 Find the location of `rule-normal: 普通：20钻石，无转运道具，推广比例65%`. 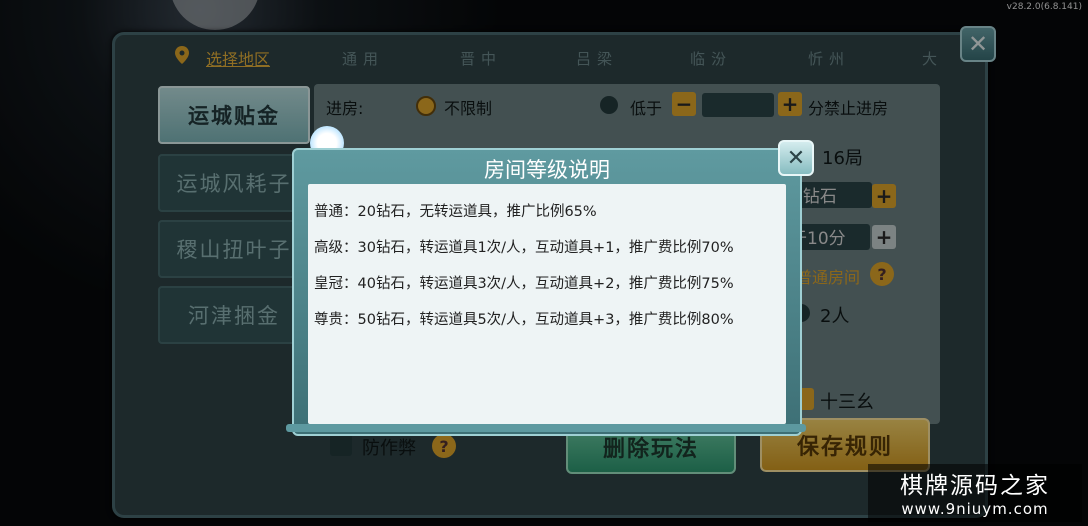

rule-normal: 普通：20钻石，无转运道具，推广比例65% is located at coordinates (455, 212).